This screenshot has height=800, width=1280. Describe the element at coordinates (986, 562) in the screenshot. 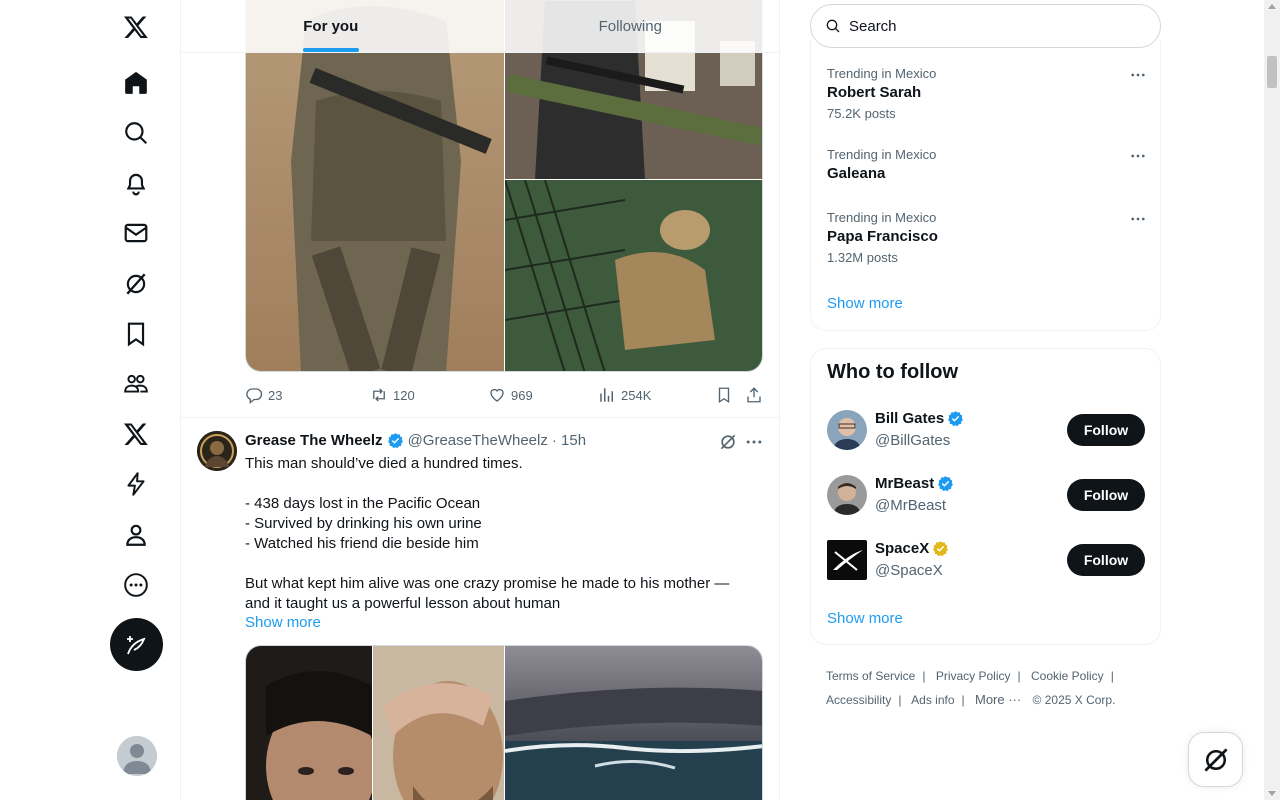

I see `follow-suggestion: SpaceX @SpaceX Follow` at that location.